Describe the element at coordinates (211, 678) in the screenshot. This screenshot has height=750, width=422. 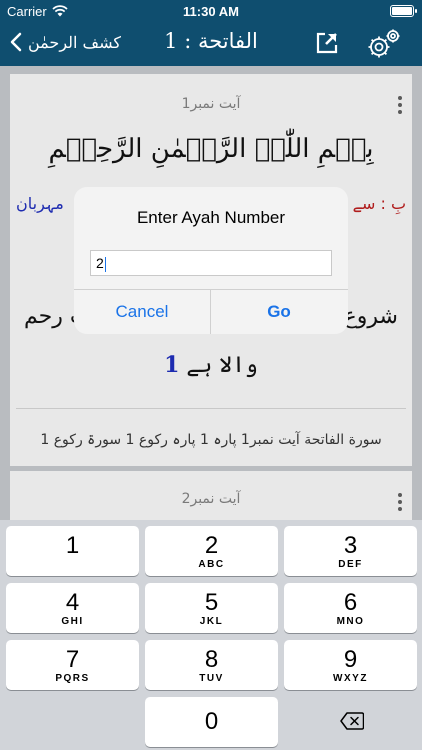
I see `key-letters: TUV` at that location.